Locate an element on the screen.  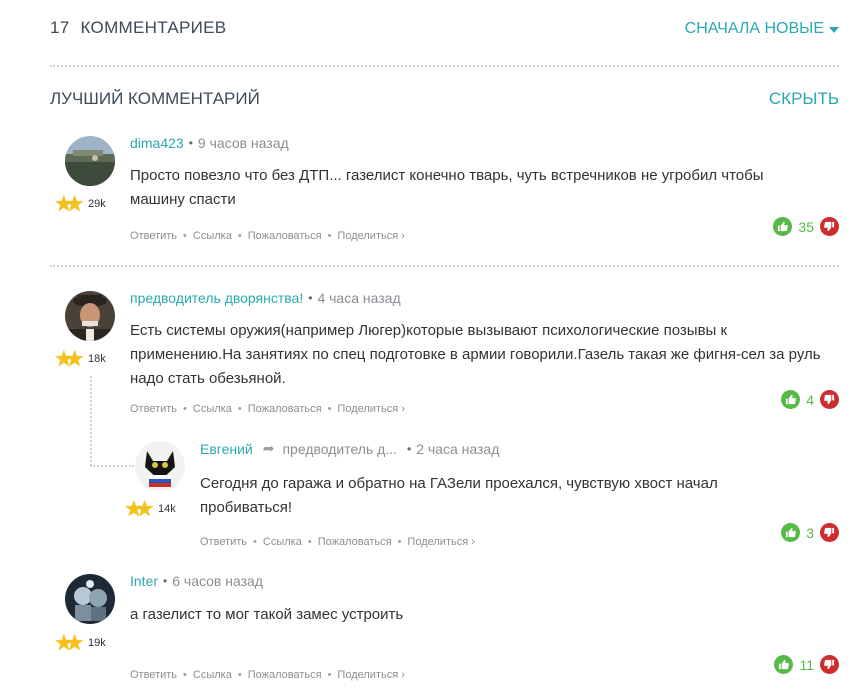
comment-author: dima423 is located at coordinates (157, 143).